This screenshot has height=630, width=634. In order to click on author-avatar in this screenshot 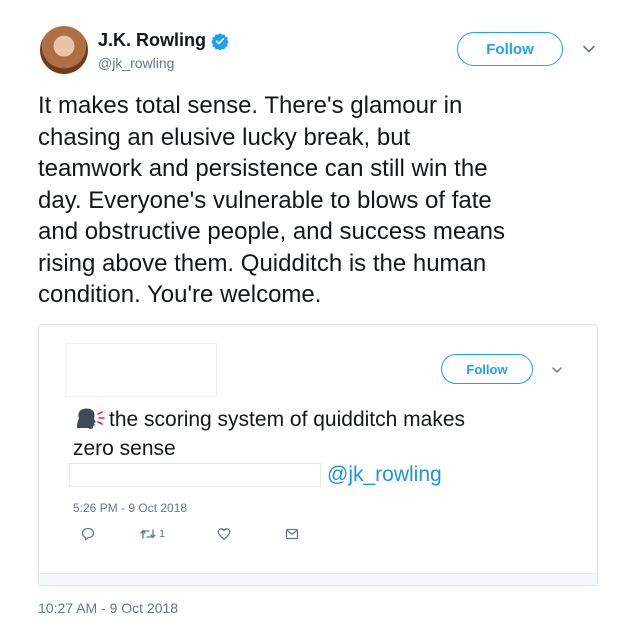, I will do `click(64, 50)`.